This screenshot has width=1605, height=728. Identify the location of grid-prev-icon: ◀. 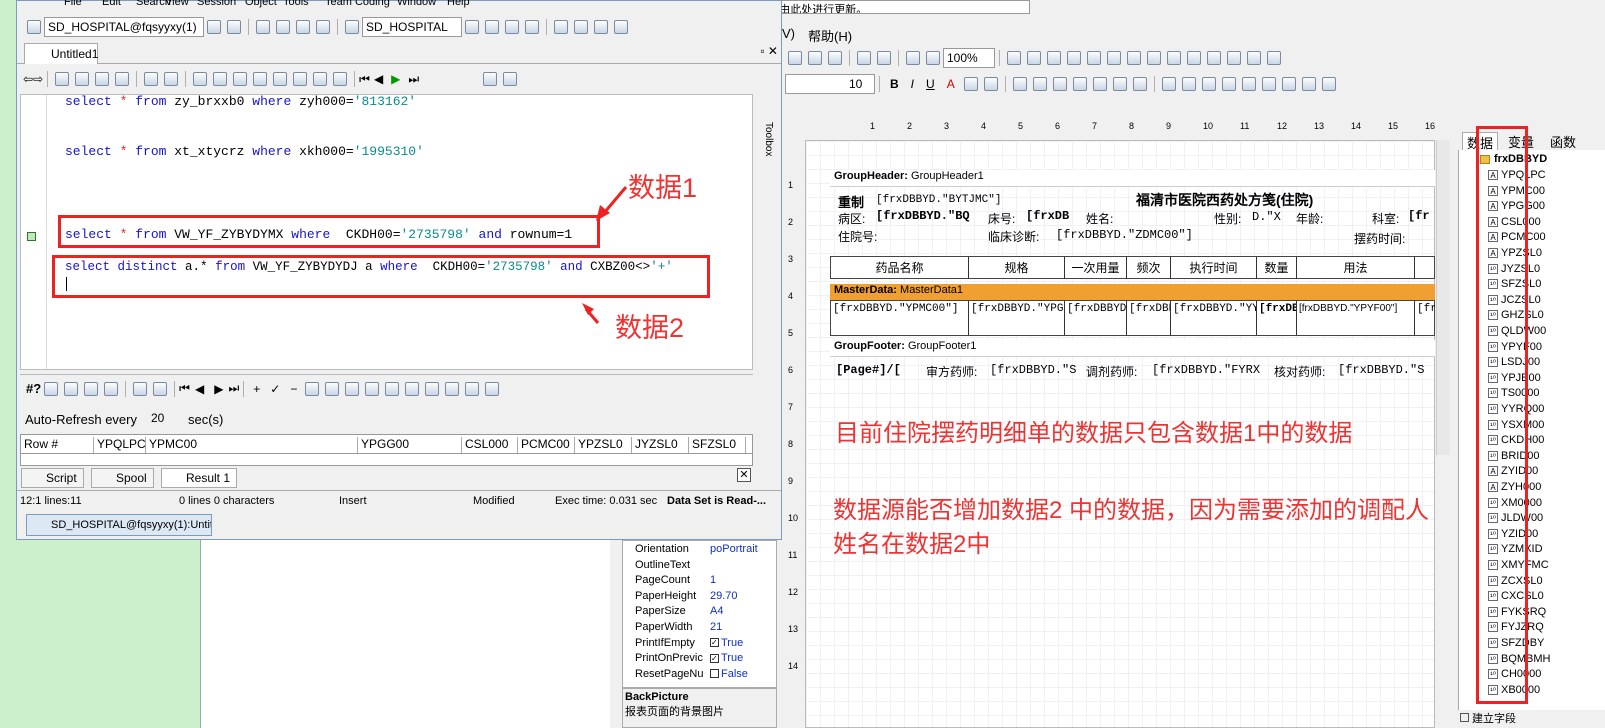
(199, 389).